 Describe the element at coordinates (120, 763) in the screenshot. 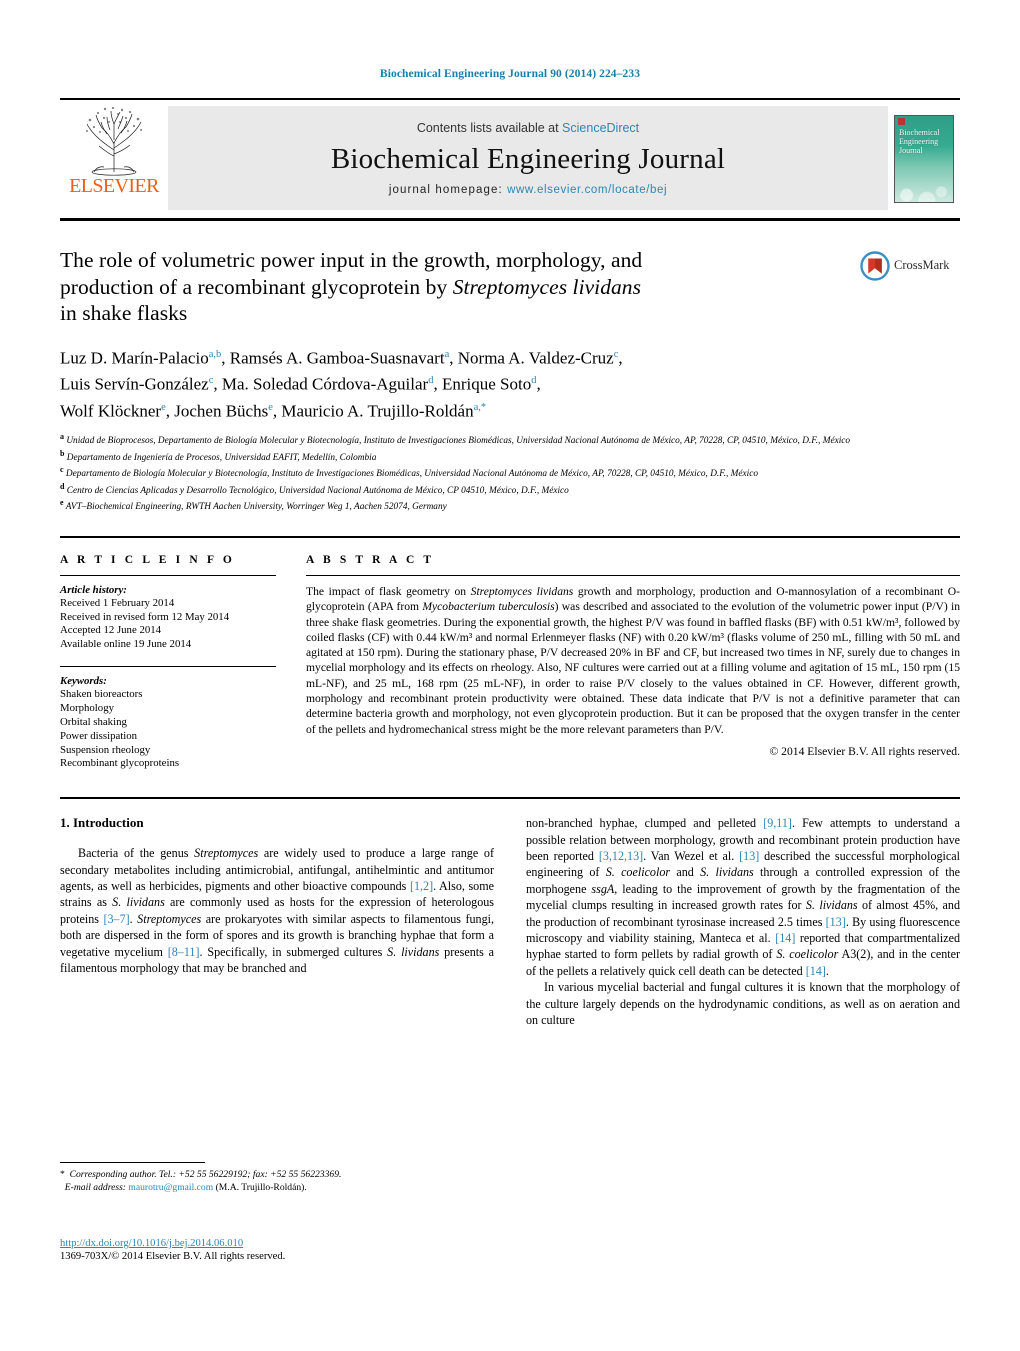

I see `keyword-item: Recombinant glycoproteins` at that location.